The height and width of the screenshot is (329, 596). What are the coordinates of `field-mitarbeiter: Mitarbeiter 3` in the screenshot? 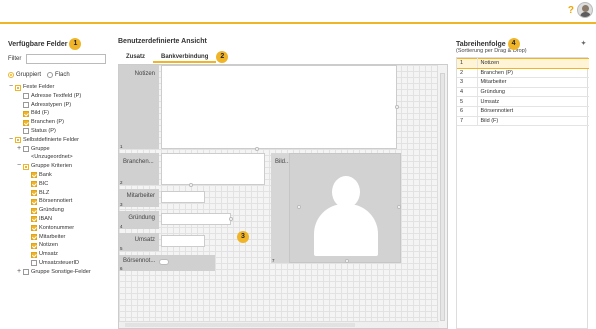 It's located at (164, 198).